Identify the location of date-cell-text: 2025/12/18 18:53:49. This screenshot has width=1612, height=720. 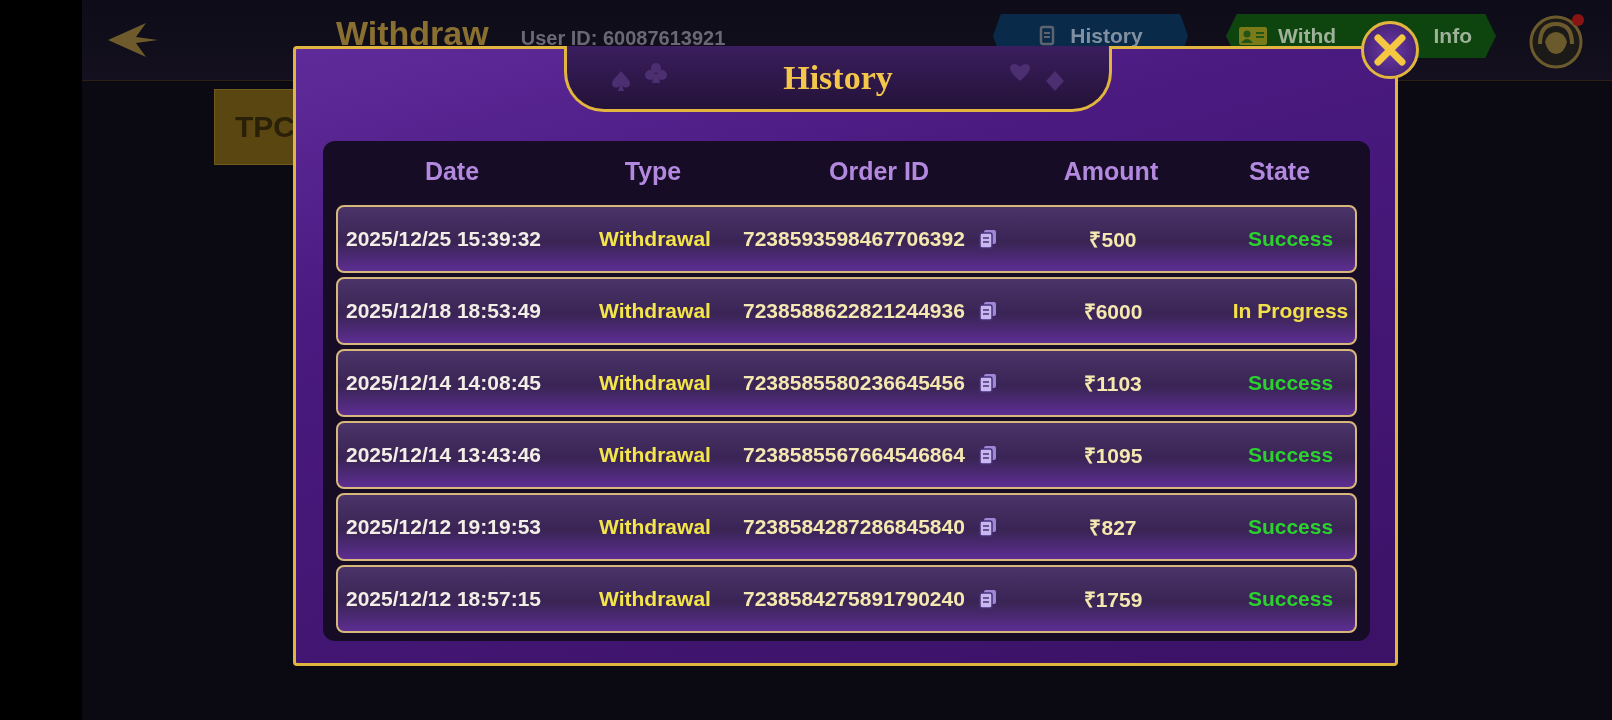
(443, 311).